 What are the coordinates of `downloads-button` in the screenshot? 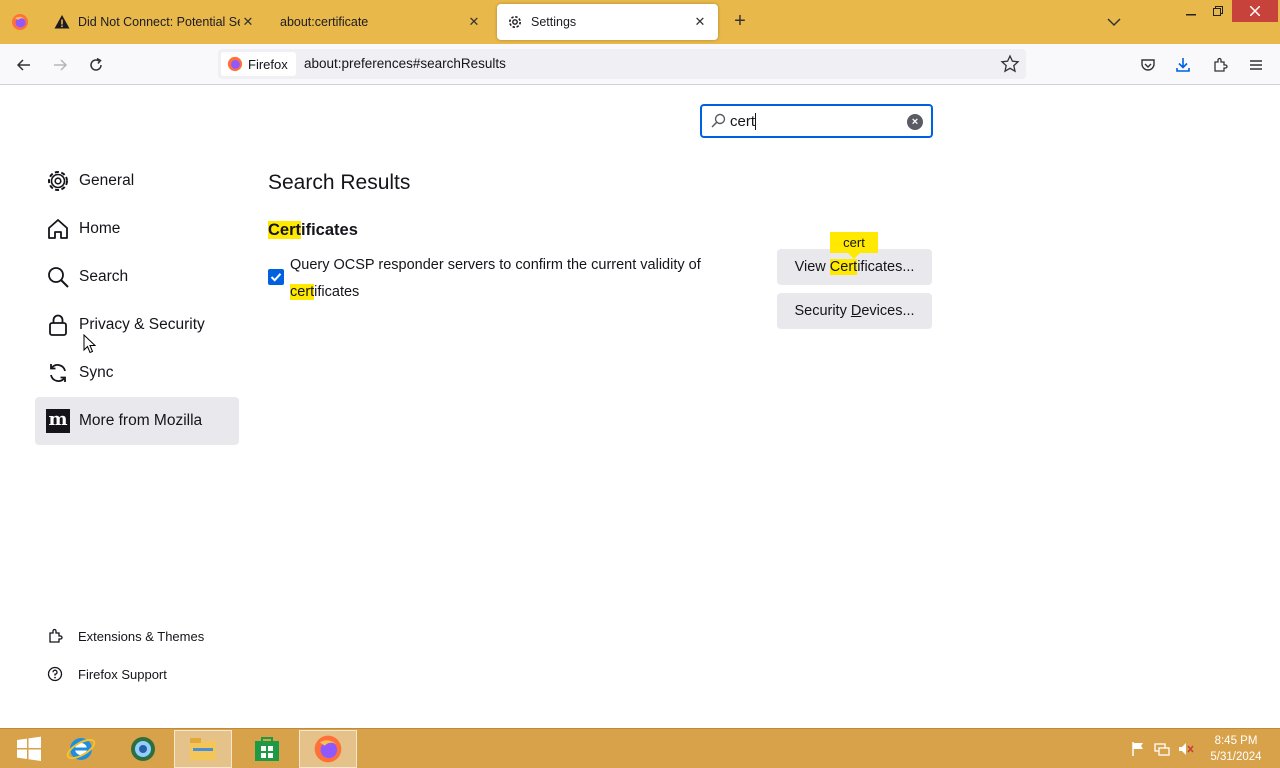 It's located at (1183, 65).